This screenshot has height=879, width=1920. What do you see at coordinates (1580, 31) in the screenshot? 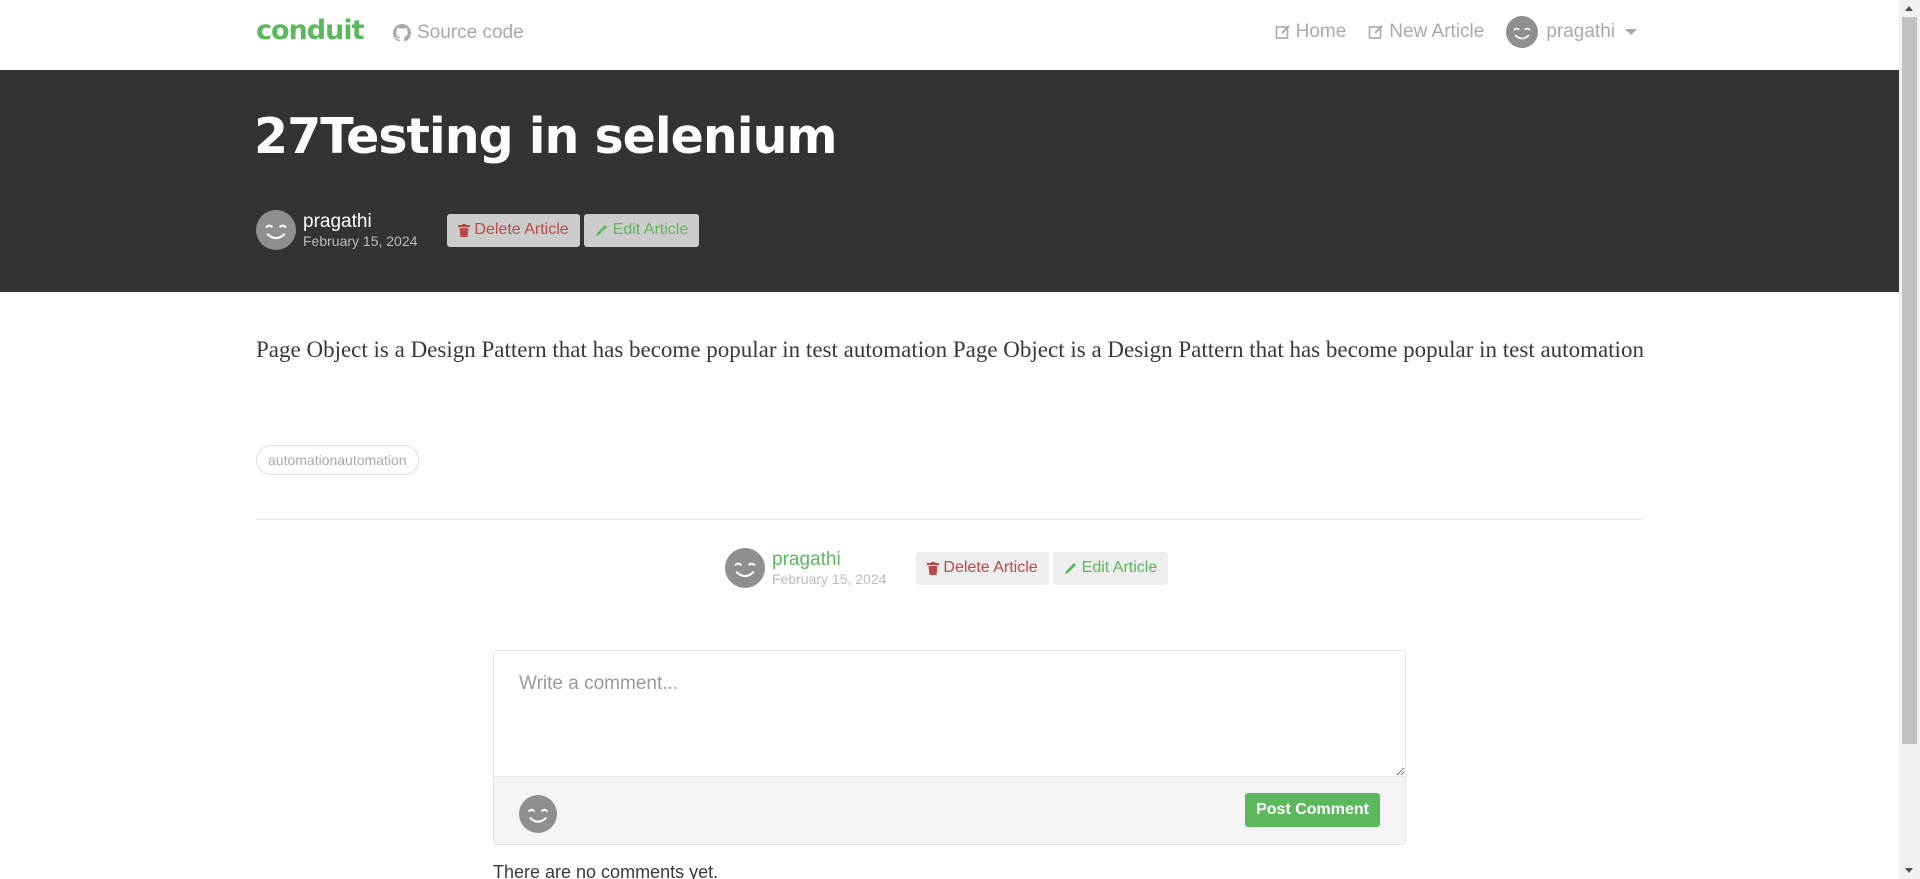
I see `nav-username: pragathi` at bounding box center [1580, 31].